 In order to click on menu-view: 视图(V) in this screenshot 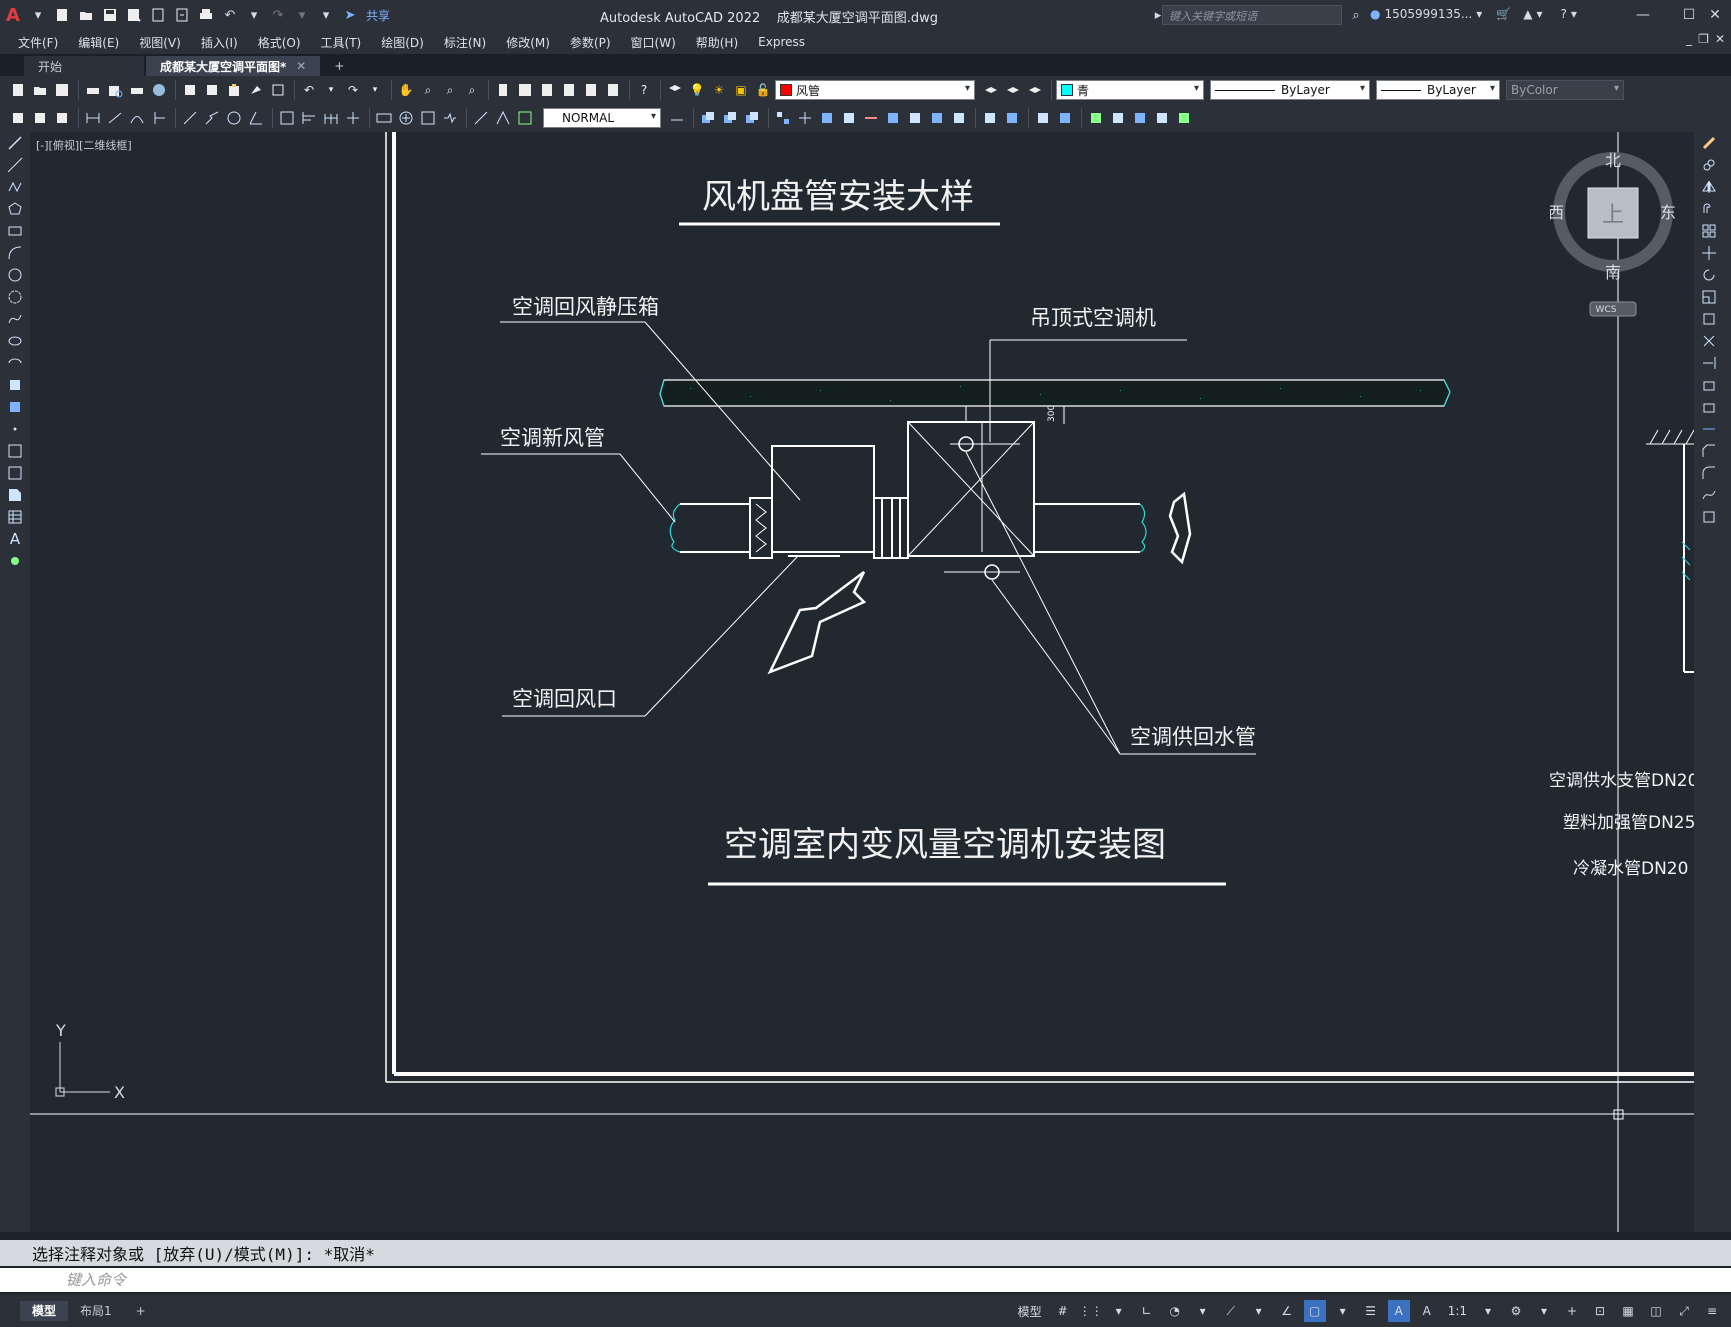, I will do `click(160, 42)`.